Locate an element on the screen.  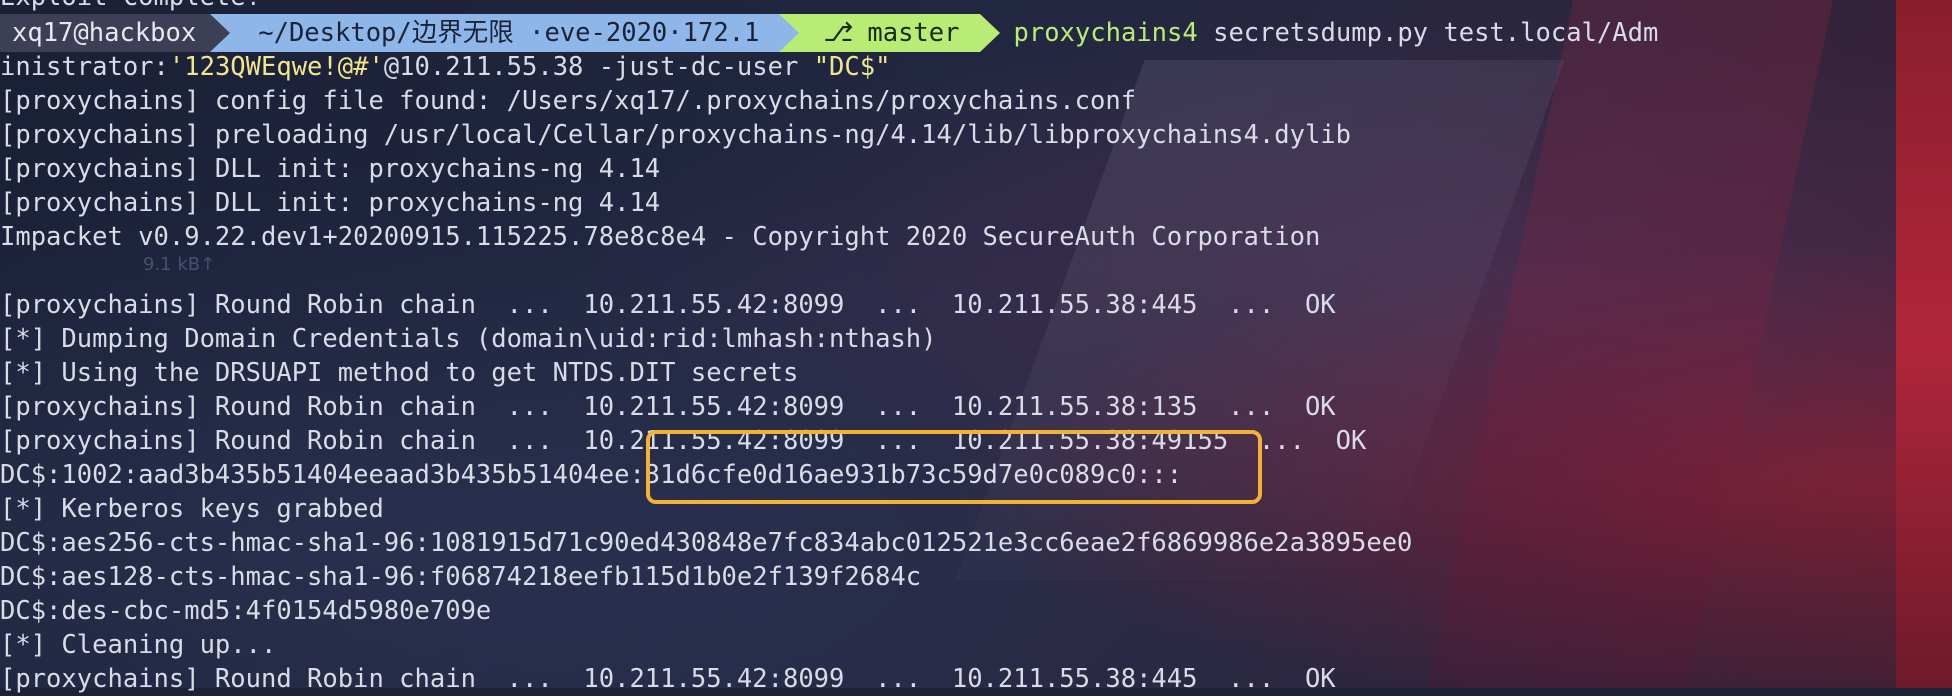
prompt-git-branch: ⎇ master is located at coordinates (889, 33).